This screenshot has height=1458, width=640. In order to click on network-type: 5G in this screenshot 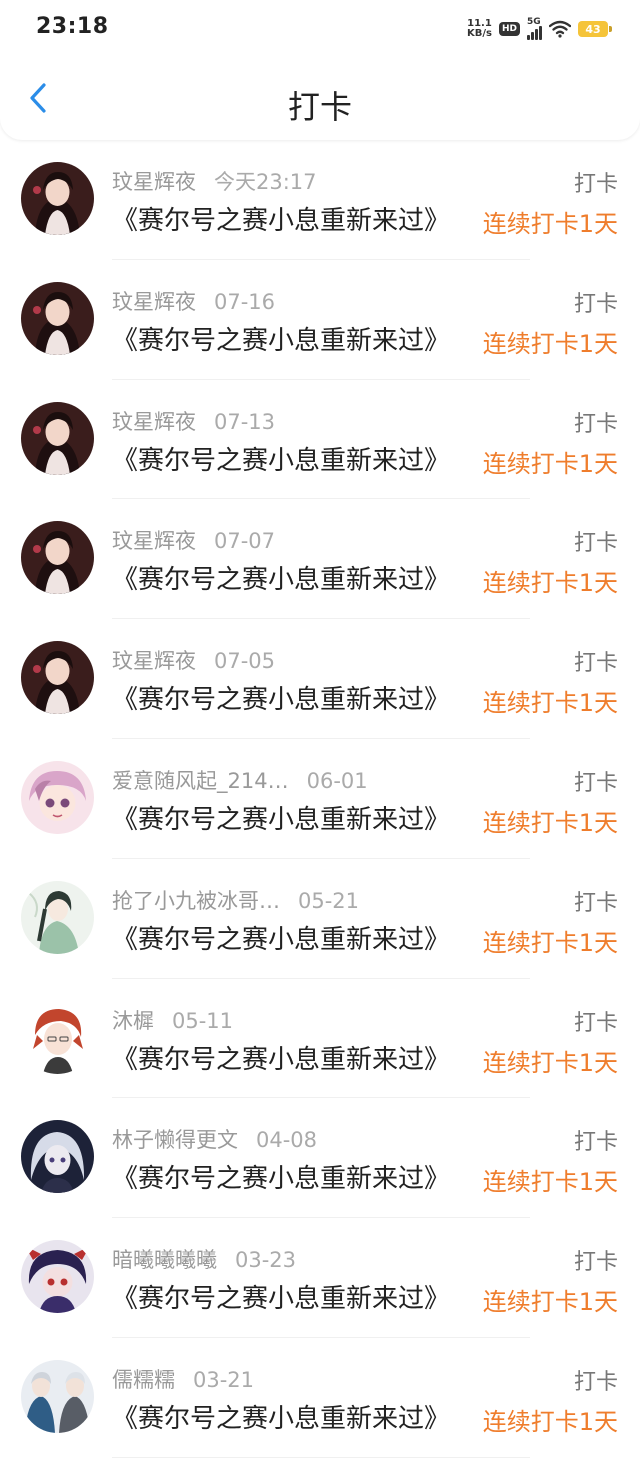, I will do `click(534, 22)`.